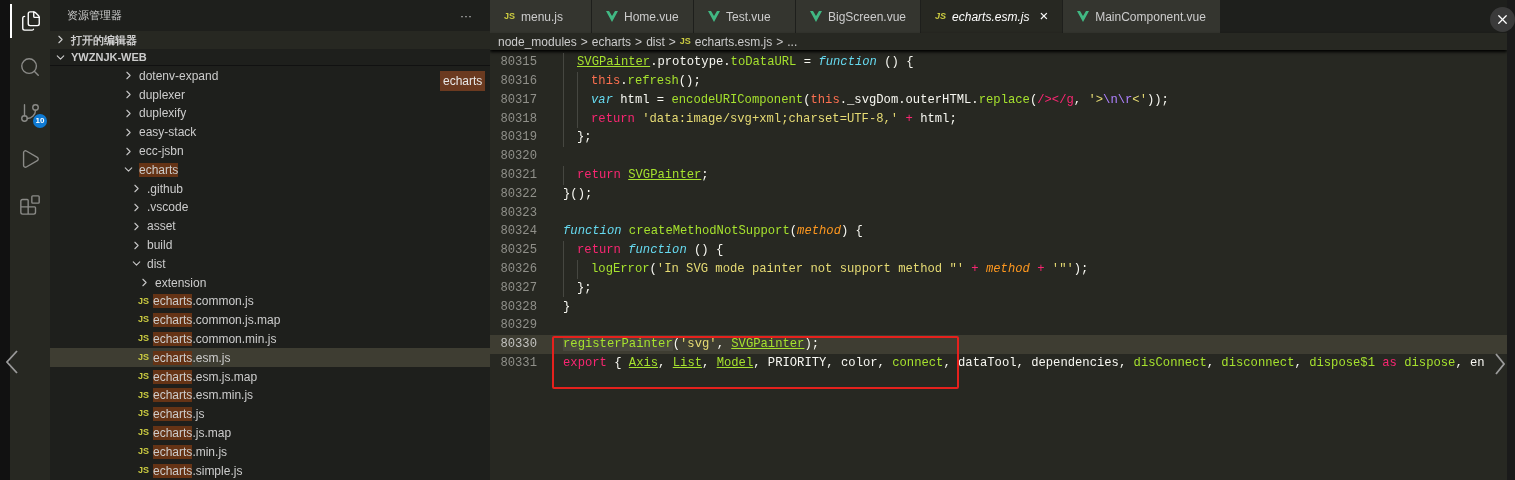 This screenshot has height=480, width=1515. What do you see at coordinates (31, 21) in the screenshot?
I see `files-icon` at bounding box center [31, 21].